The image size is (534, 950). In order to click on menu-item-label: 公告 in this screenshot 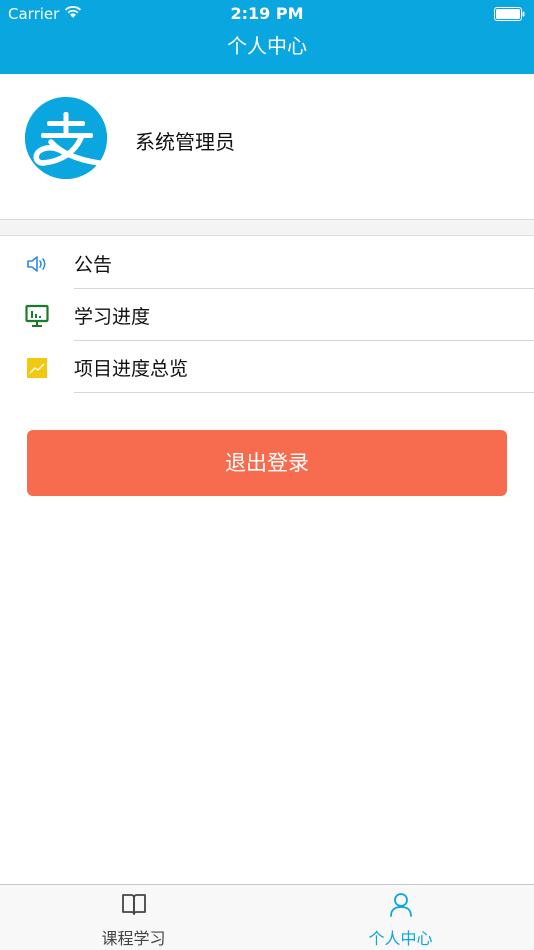, I will do `click(93, 265)`.